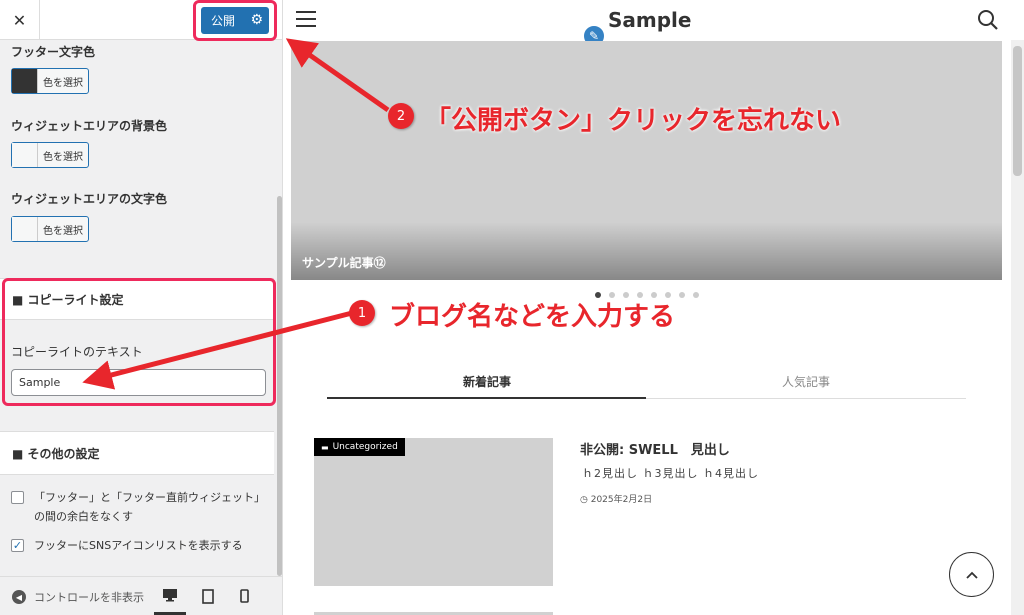 This screenshot has width=1024, height=615. I want to click on post-date-text: 2025年2月2日, so click(621, 500).